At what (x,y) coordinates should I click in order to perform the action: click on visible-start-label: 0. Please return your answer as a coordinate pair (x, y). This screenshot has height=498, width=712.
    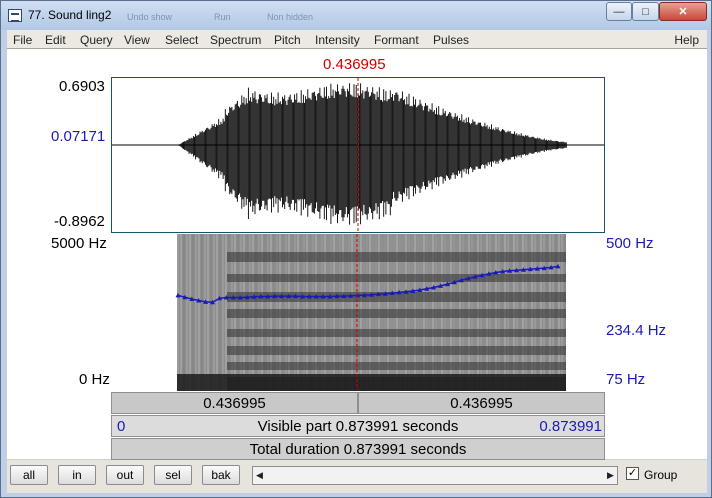
    Looking at the image, I should click on (121, 426).